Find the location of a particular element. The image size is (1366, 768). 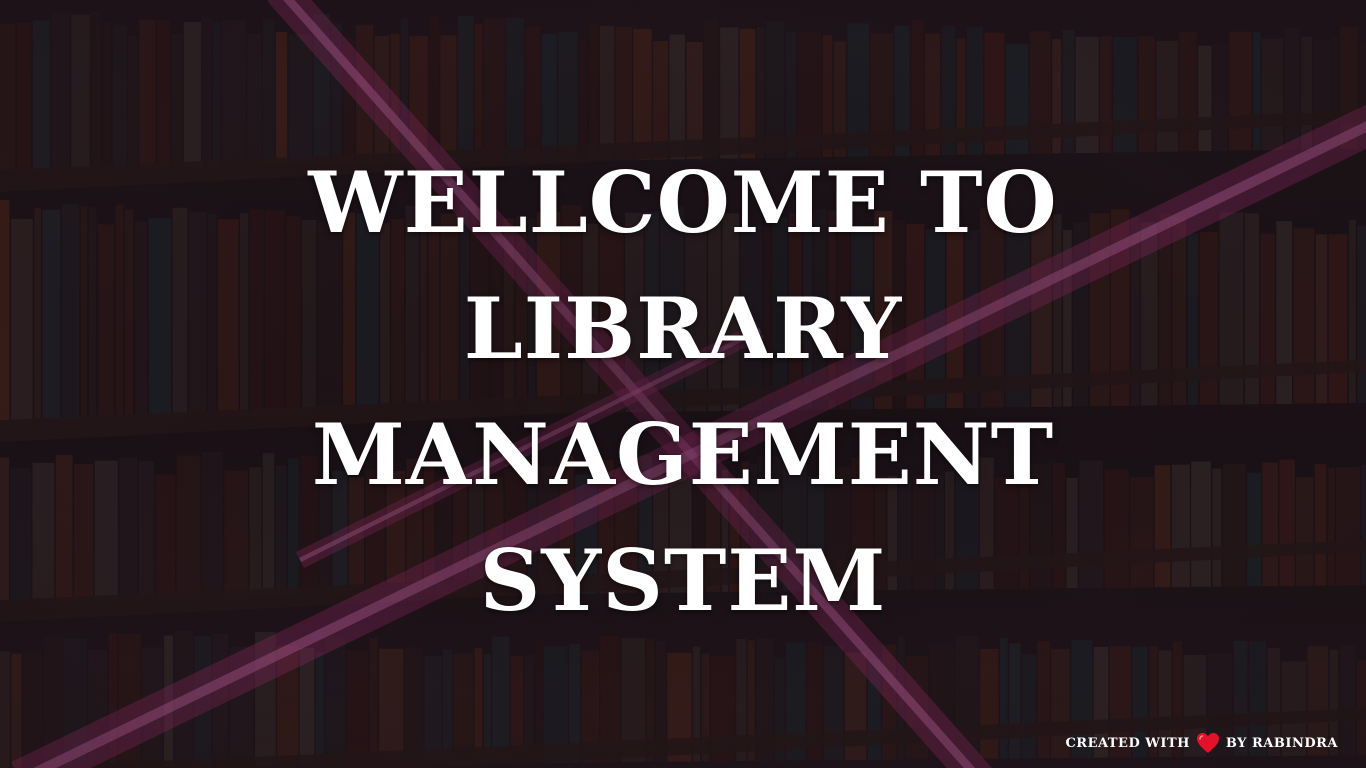

title-line-3: MANAGEMENT is located at coordinates (683, 454).